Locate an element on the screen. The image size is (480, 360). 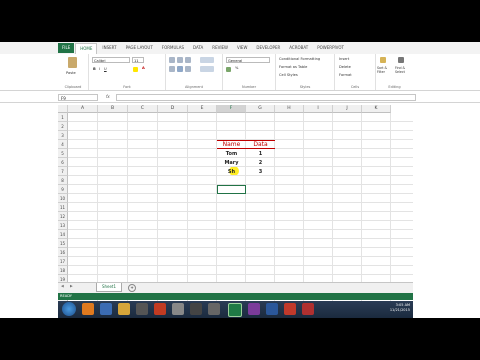
tab-powerpivot: POWERPIVOT is located at coordinates (330, 48).